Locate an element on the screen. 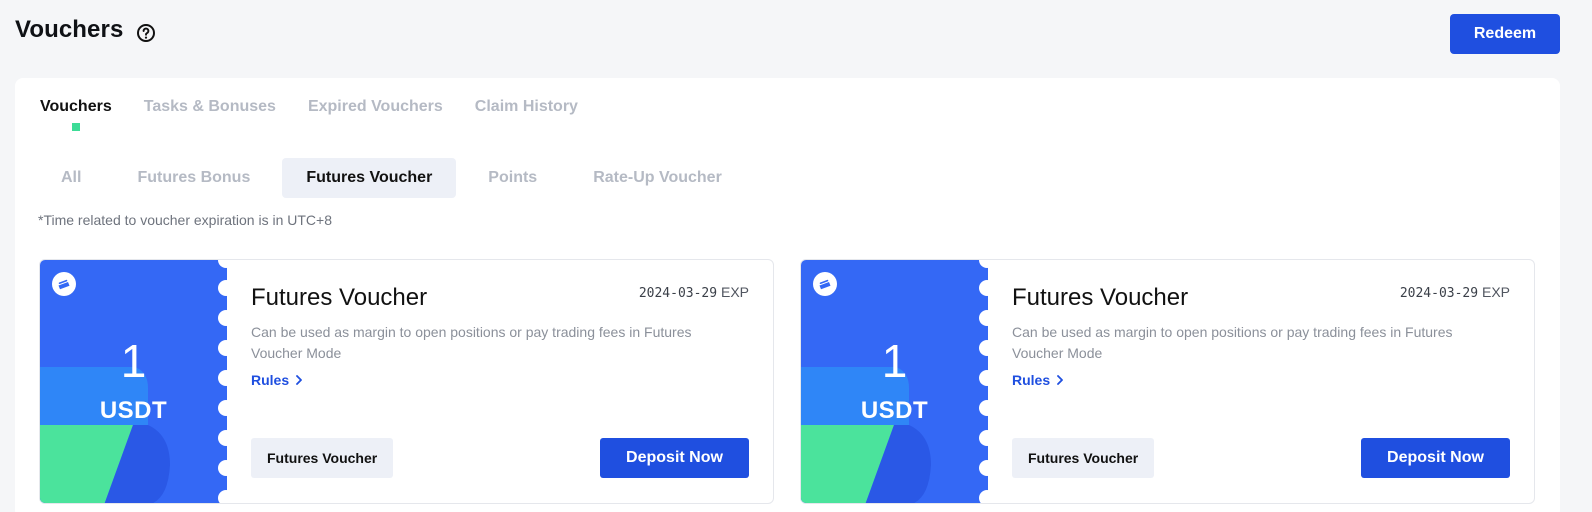 The image size is (1592, 512). tab-label: Vouchers is located at coordinates (76, 106).